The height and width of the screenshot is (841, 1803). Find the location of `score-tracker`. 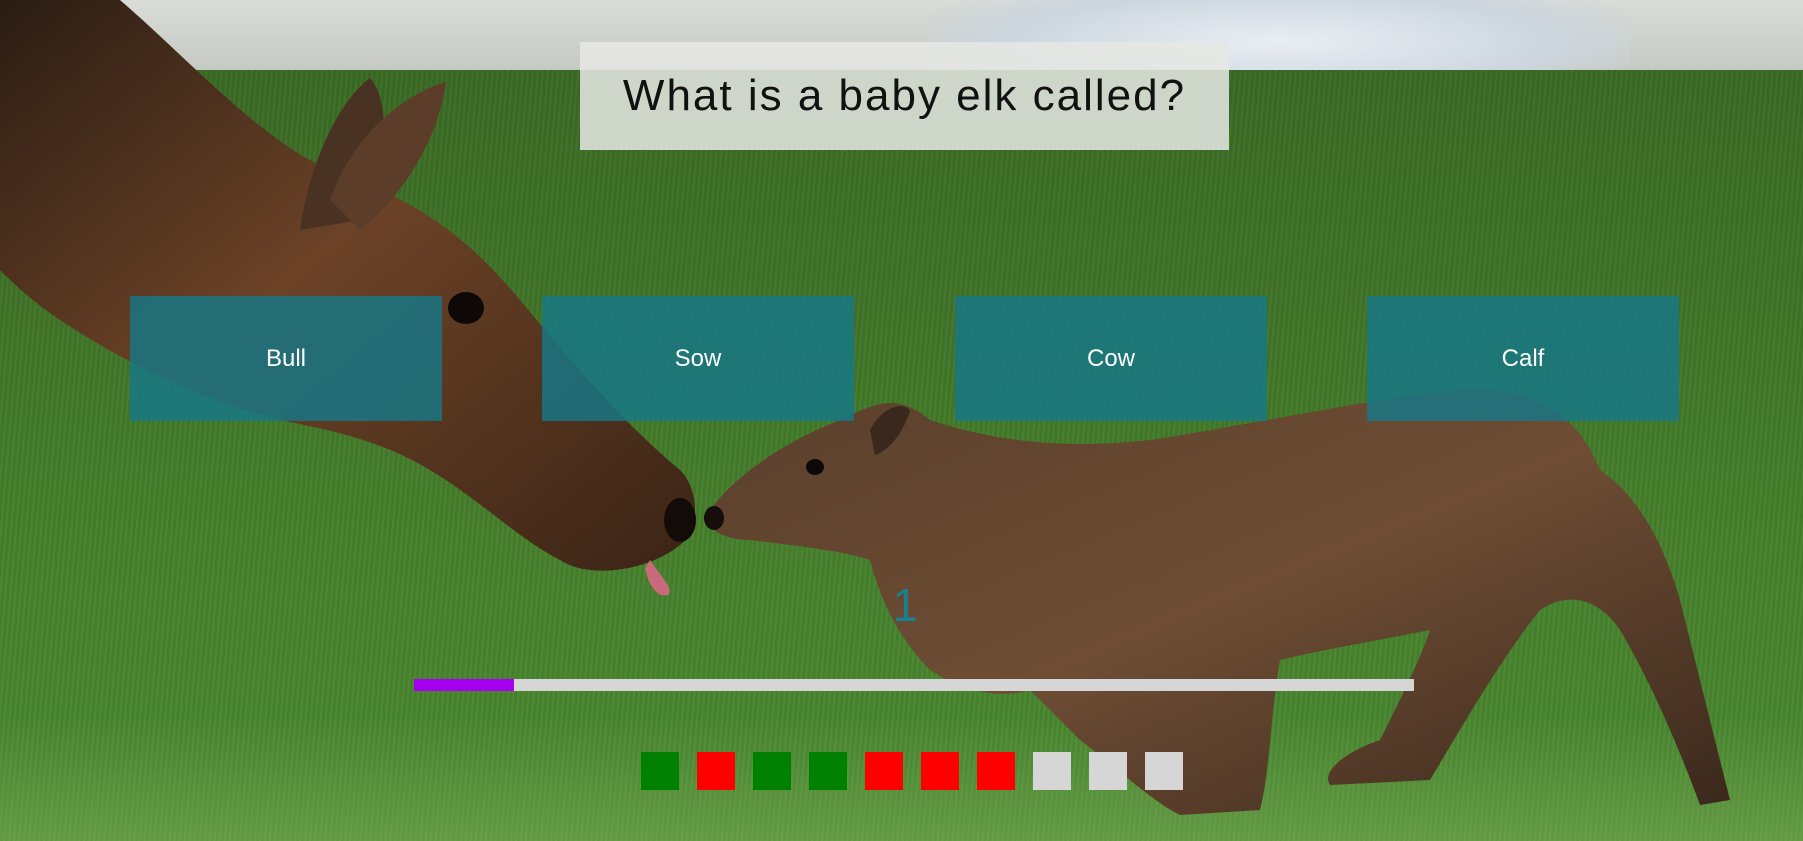

score-tracker is located at coordinates (912, 771).